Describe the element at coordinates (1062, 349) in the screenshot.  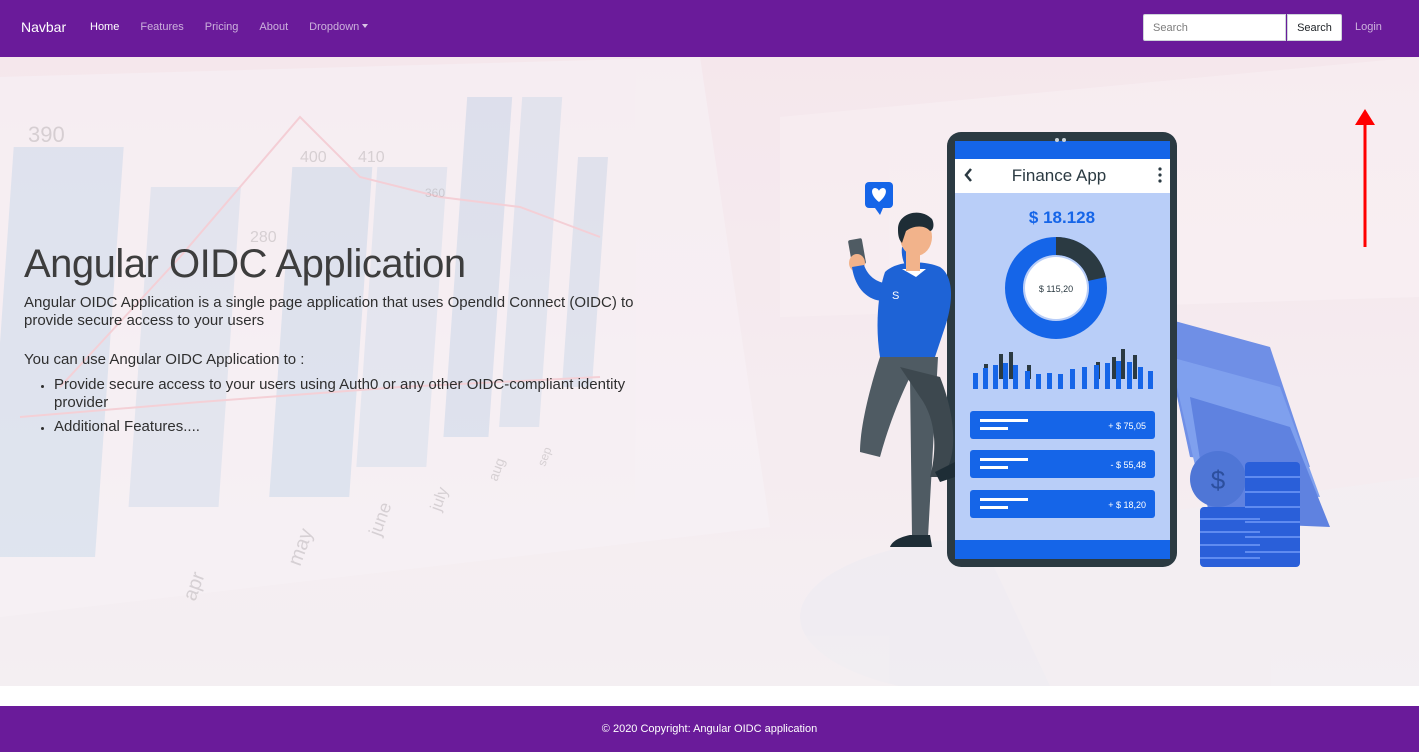
I see `phone-mockup: Finance App $ 18.128 $ 115,20 + $ 75,05` at that location.